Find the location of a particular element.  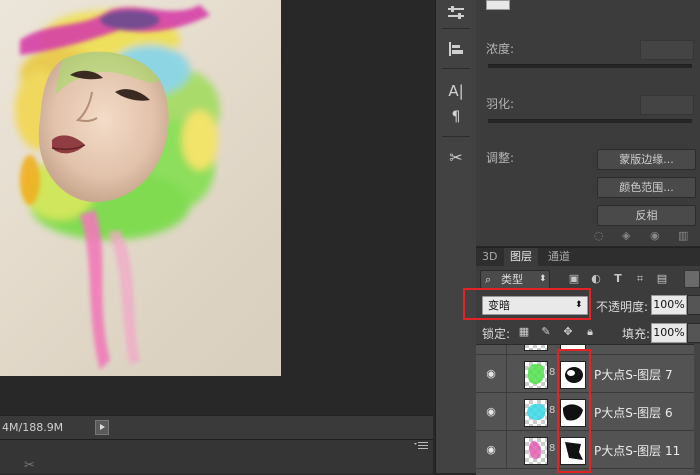

blend-mode-highlight-box is located at coordinates (527, 304).